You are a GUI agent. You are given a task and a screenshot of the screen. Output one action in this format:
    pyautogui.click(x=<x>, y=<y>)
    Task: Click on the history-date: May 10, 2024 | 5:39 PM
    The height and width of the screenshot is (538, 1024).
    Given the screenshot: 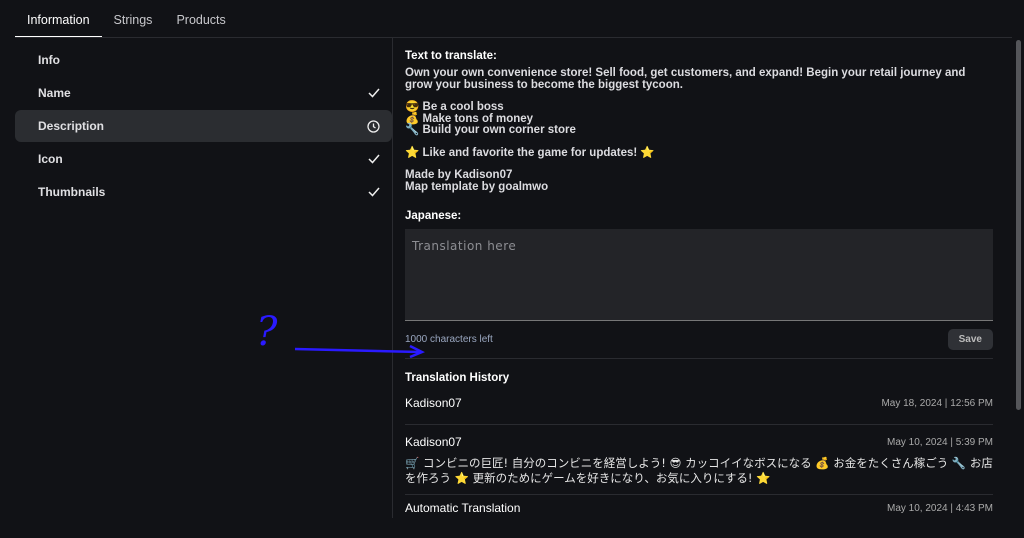 What is the action you would take?
    pyautogui.click(x=940, y=442)
    